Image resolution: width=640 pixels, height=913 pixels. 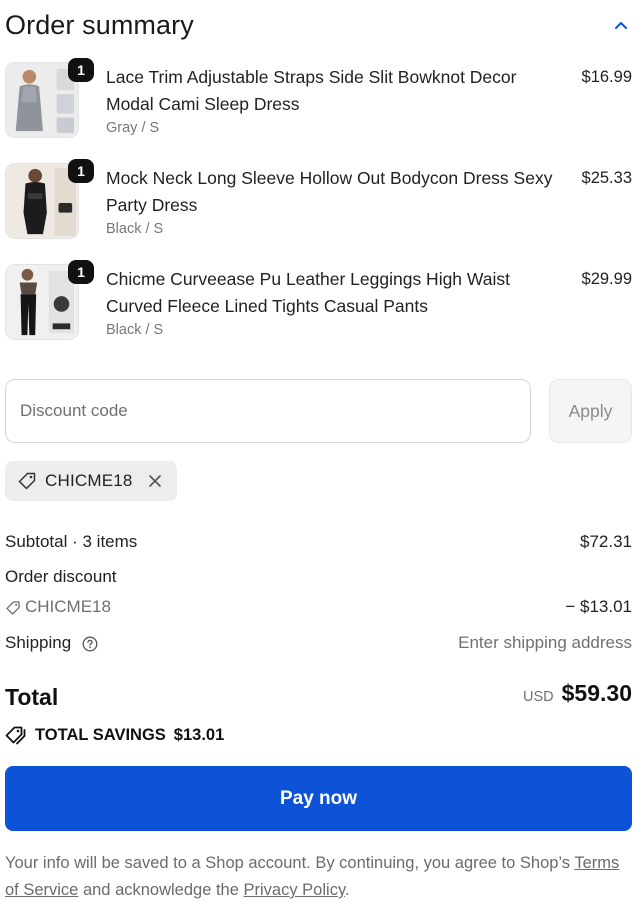 What do you see at coordinates (199, 734) in the screenshot?
I see `savings-value: $13.01` at bounding box center [199, 734].